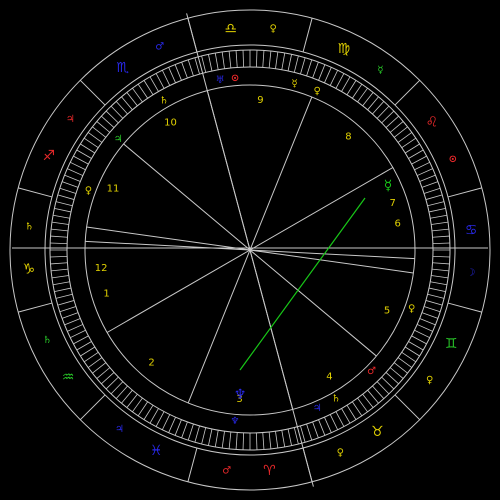  I want to click on house-number-6: 6, so click(398, 223).